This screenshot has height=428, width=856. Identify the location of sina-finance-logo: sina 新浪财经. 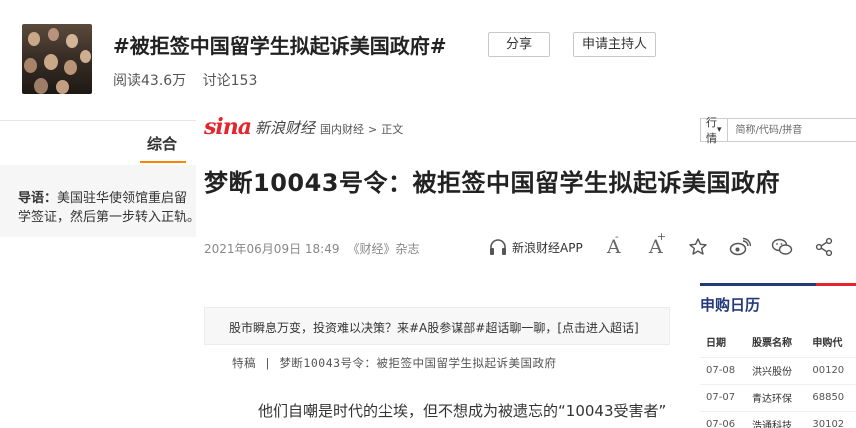
(259, 127).